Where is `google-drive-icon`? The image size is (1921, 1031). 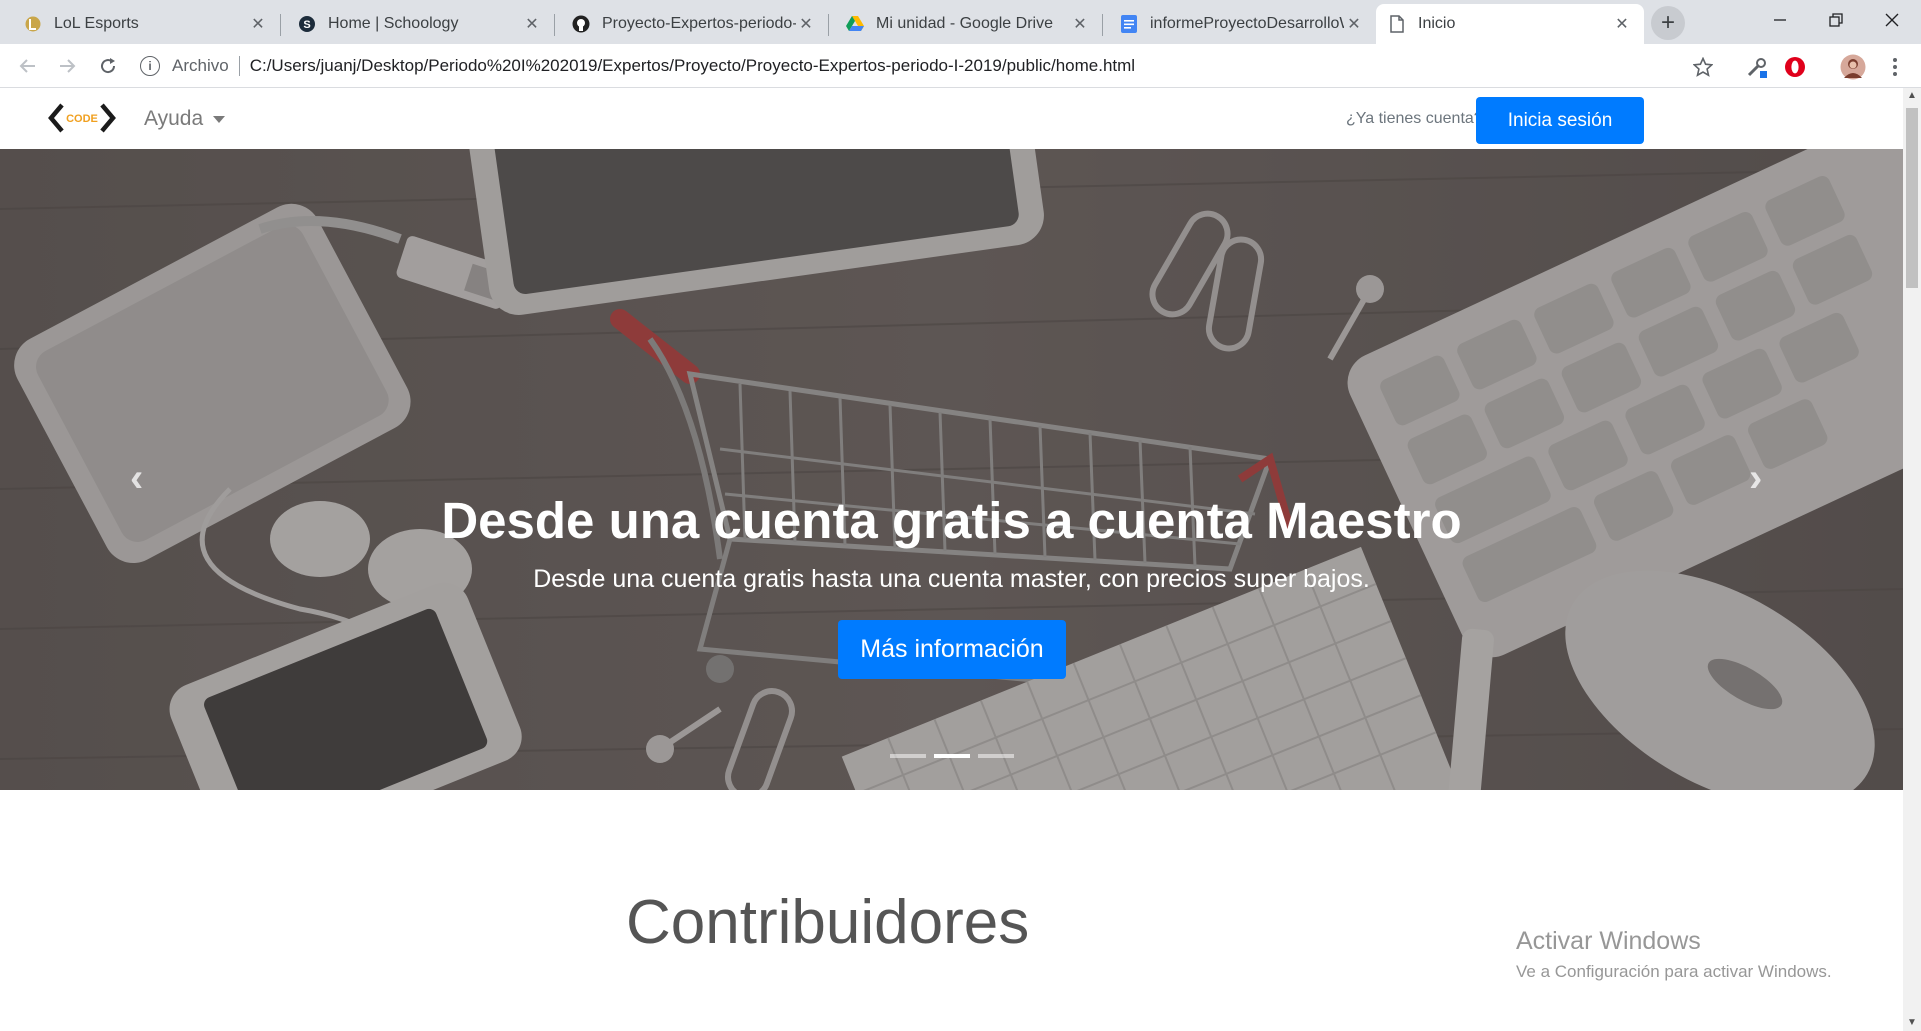 google-drive-icon is located at coordinates (855, 24).